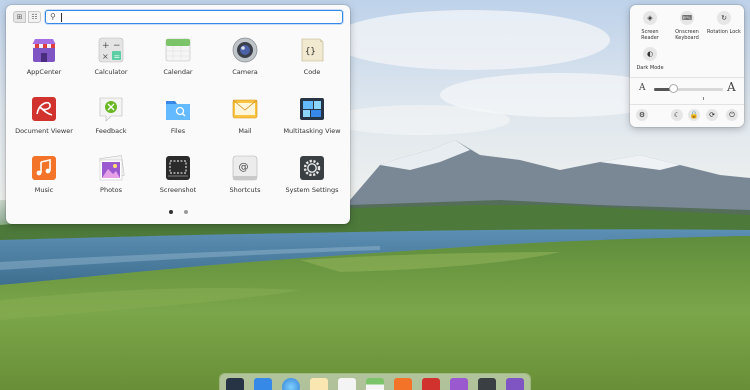 The width and height of the screenshot is (750, 390). What do you see at coordinates (245, 50) in the screenshot?
I see `camera-icon` at bounding box center [245, 50].